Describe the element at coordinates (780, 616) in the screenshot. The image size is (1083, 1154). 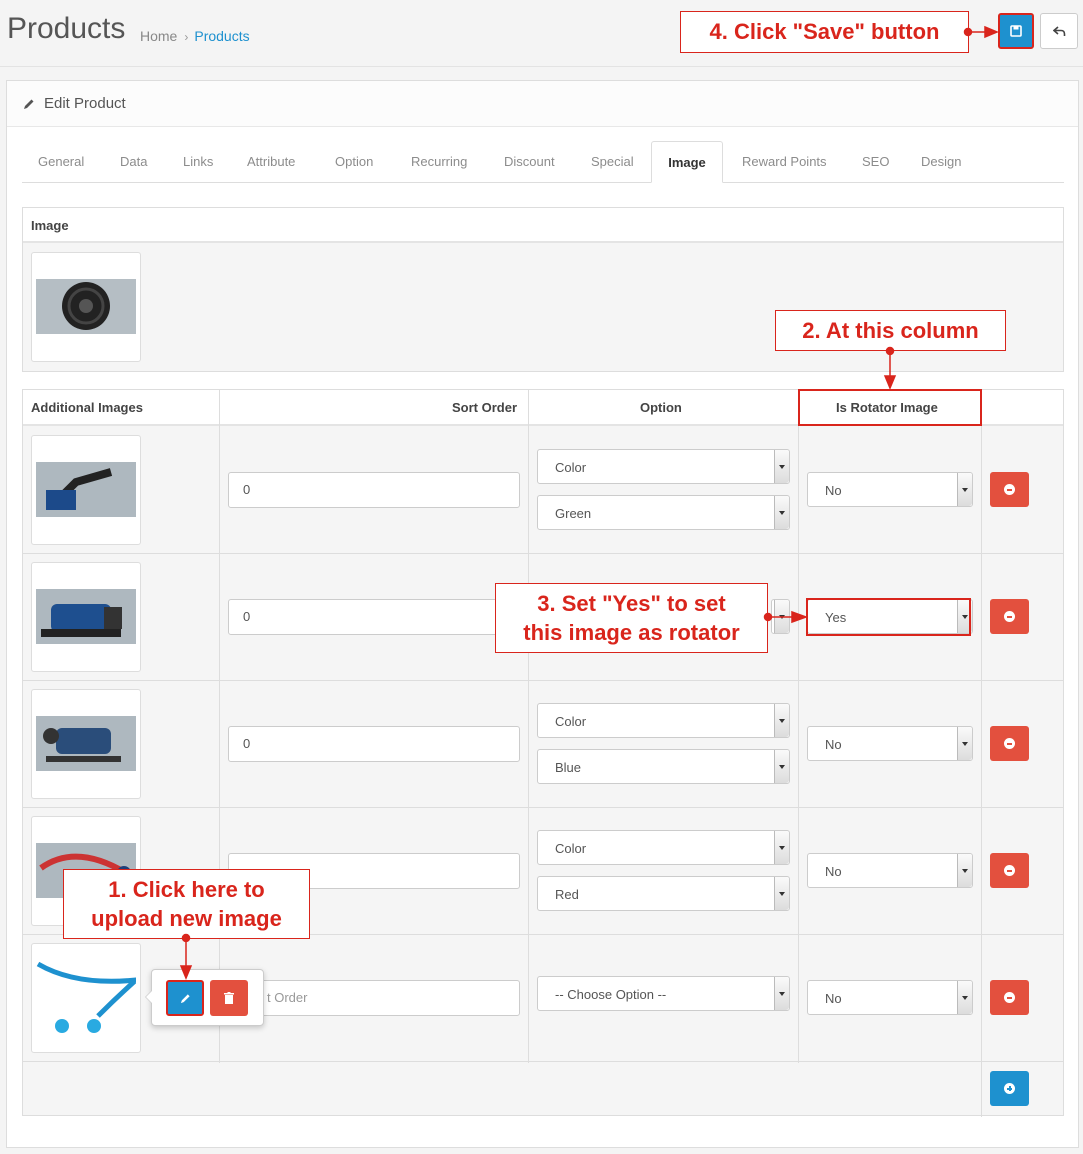
I see `option-select-partial` at that location.